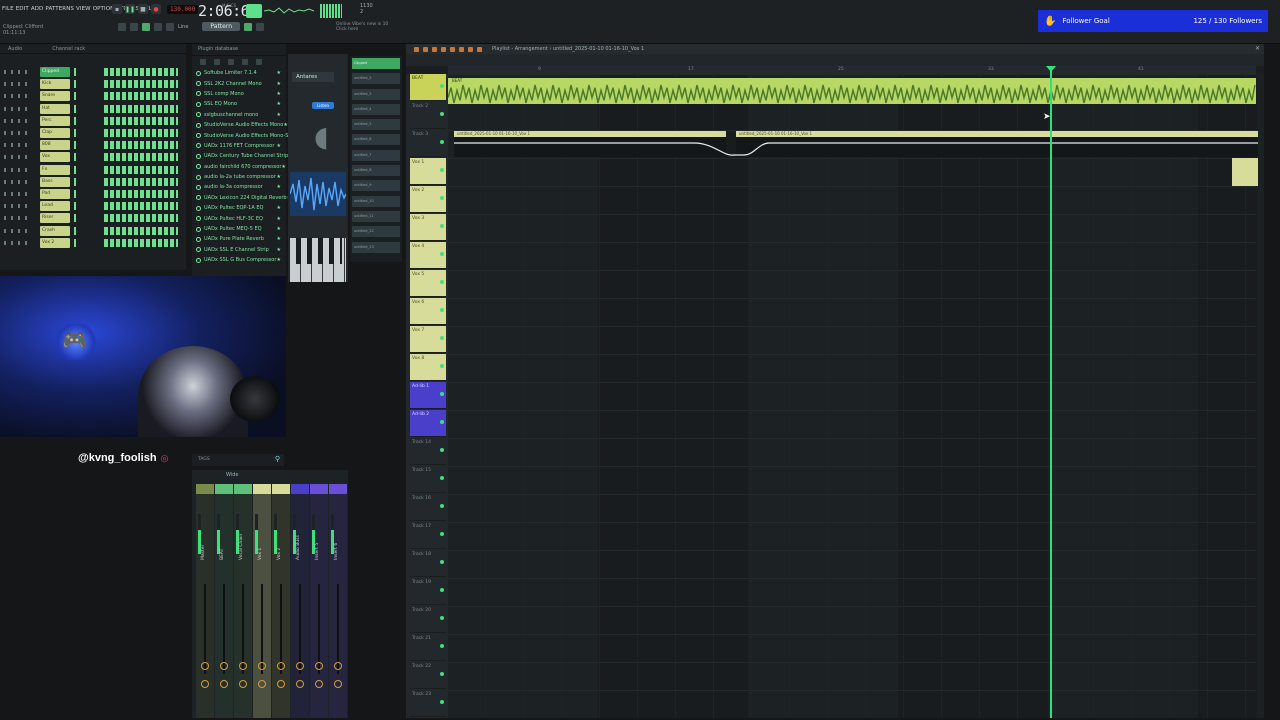 This screenshot has width=1280, height=720. What do you see at coordinates (93, 243) in the screenshot?
I see `channel-row: Vox 2` at bounding box center [93, 243].